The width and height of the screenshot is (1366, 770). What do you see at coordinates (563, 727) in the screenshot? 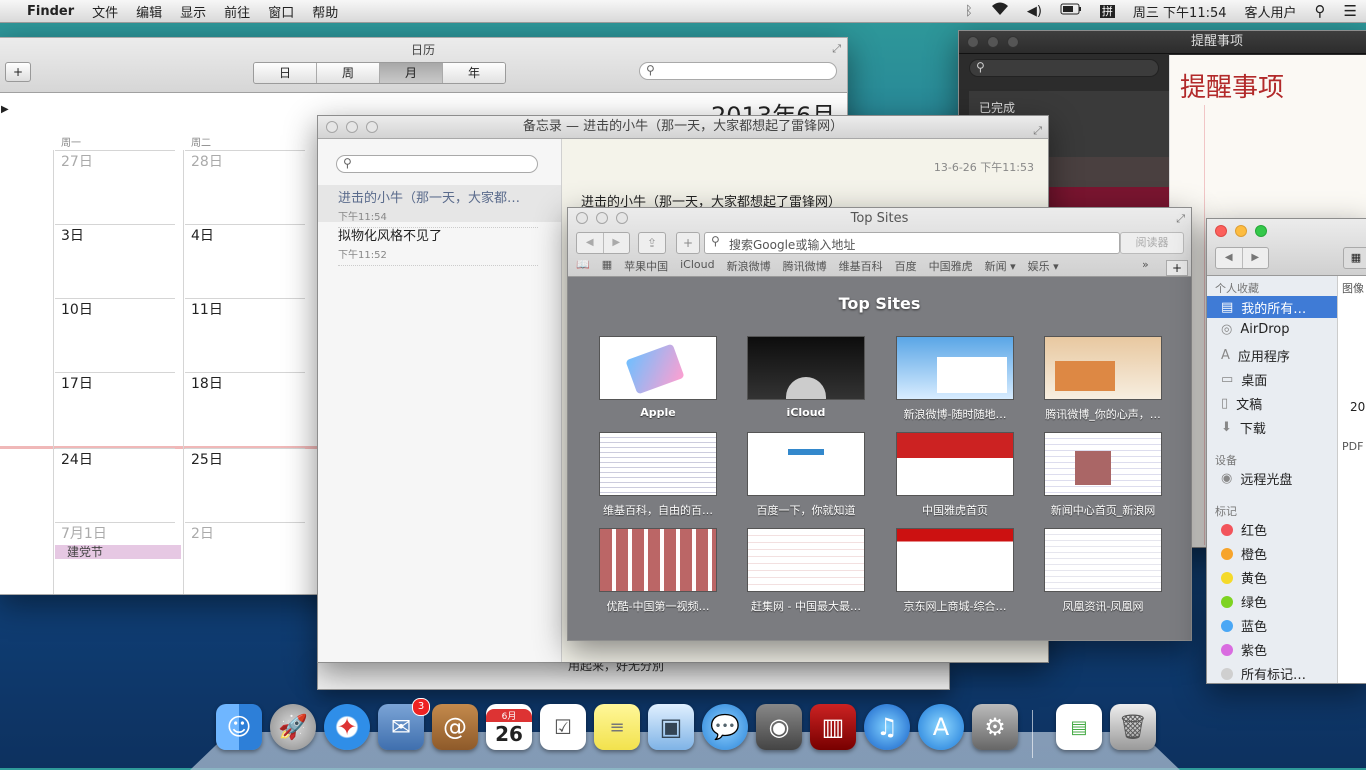
I see `reminders-icon: ☑` at bounding box center [563, 727].